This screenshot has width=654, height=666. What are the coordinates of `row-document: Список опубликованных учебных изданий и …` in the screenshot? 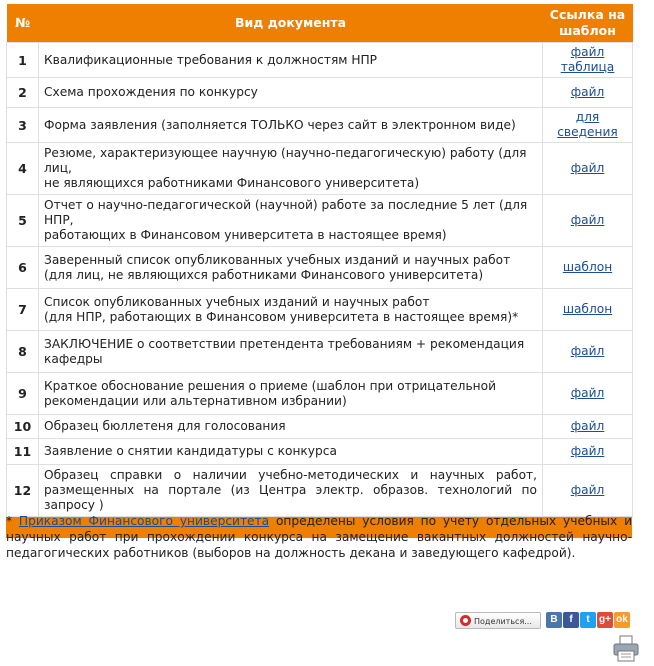 It's located at (290, 309).